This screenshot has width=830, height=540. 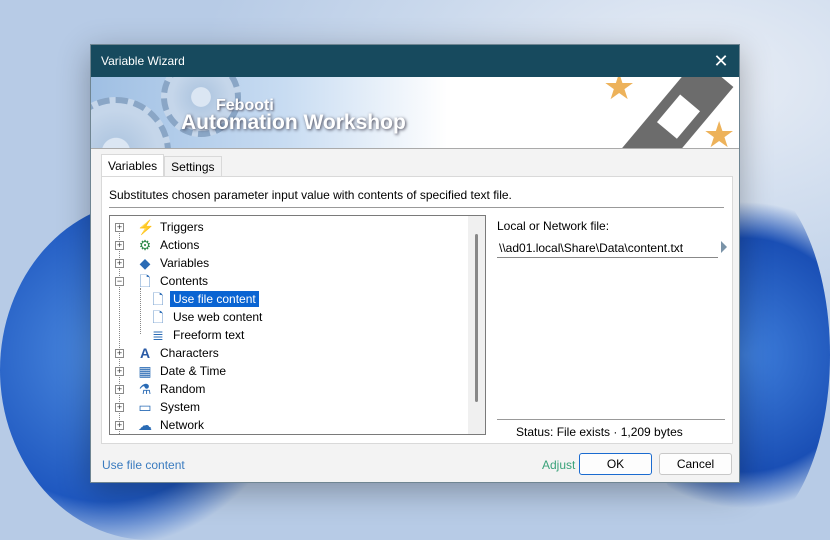 What do you see at coordinates (615, 464) in the screenshot?
I see `ok-button: OK` at bounding box center [615, 464].